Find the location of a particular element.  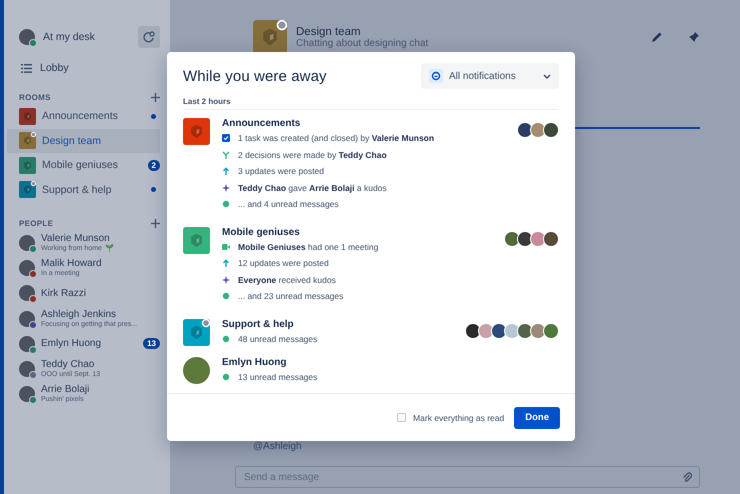

person-name: Malik Howard is located at coordinates (71, 263).